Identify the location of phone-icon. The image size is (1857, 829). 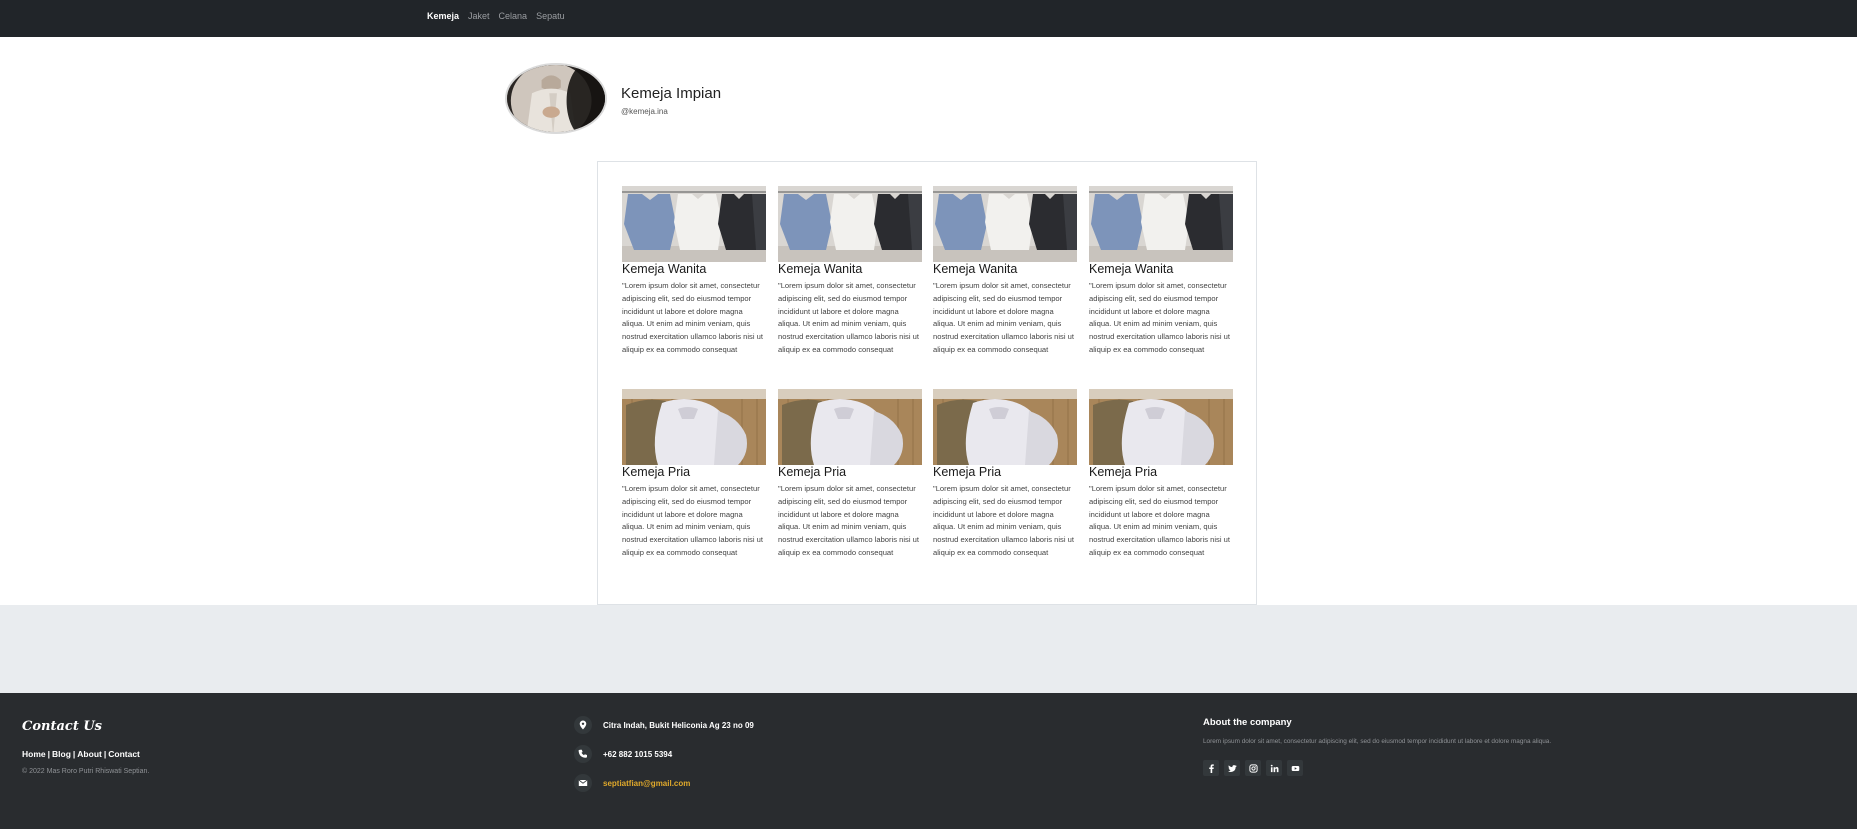
(583, 754).